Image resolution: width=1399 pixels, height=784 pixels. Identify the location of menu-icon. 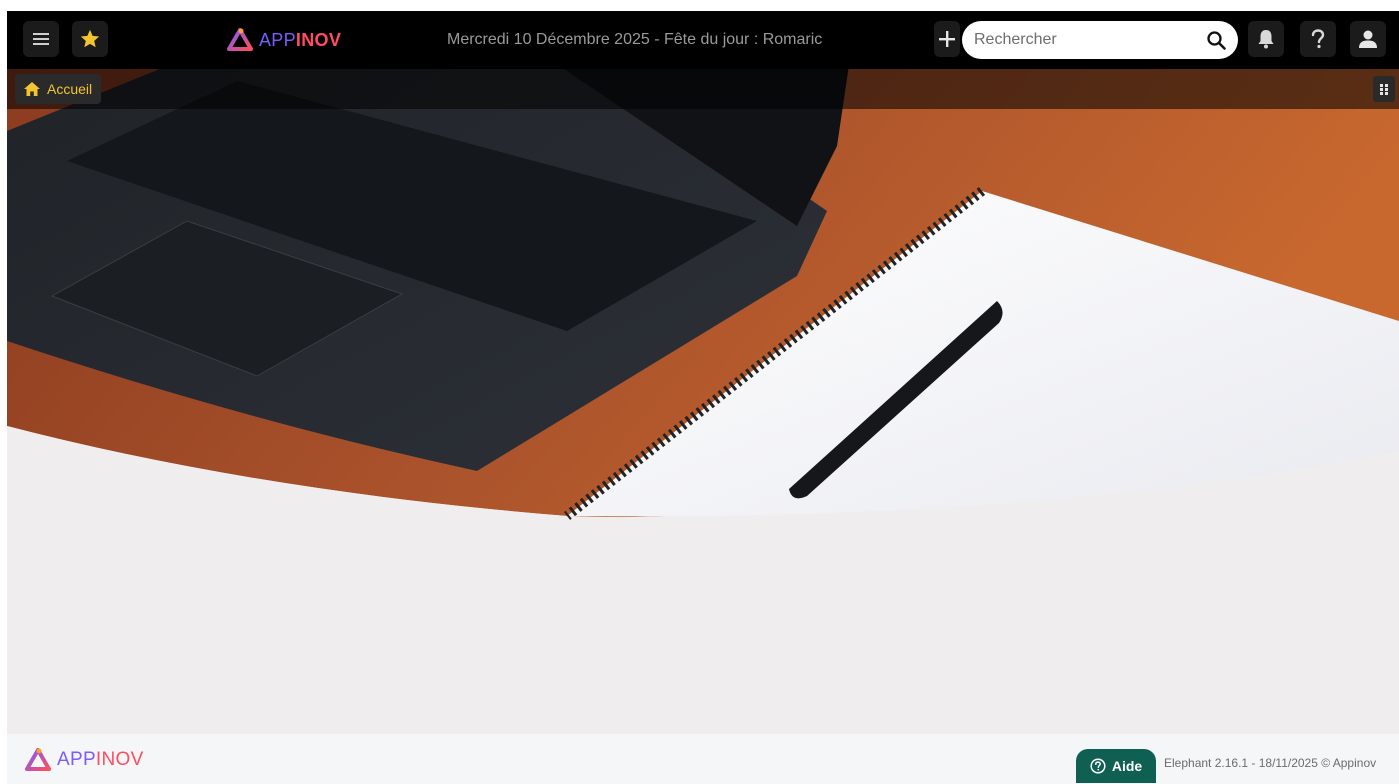
(41, 39).